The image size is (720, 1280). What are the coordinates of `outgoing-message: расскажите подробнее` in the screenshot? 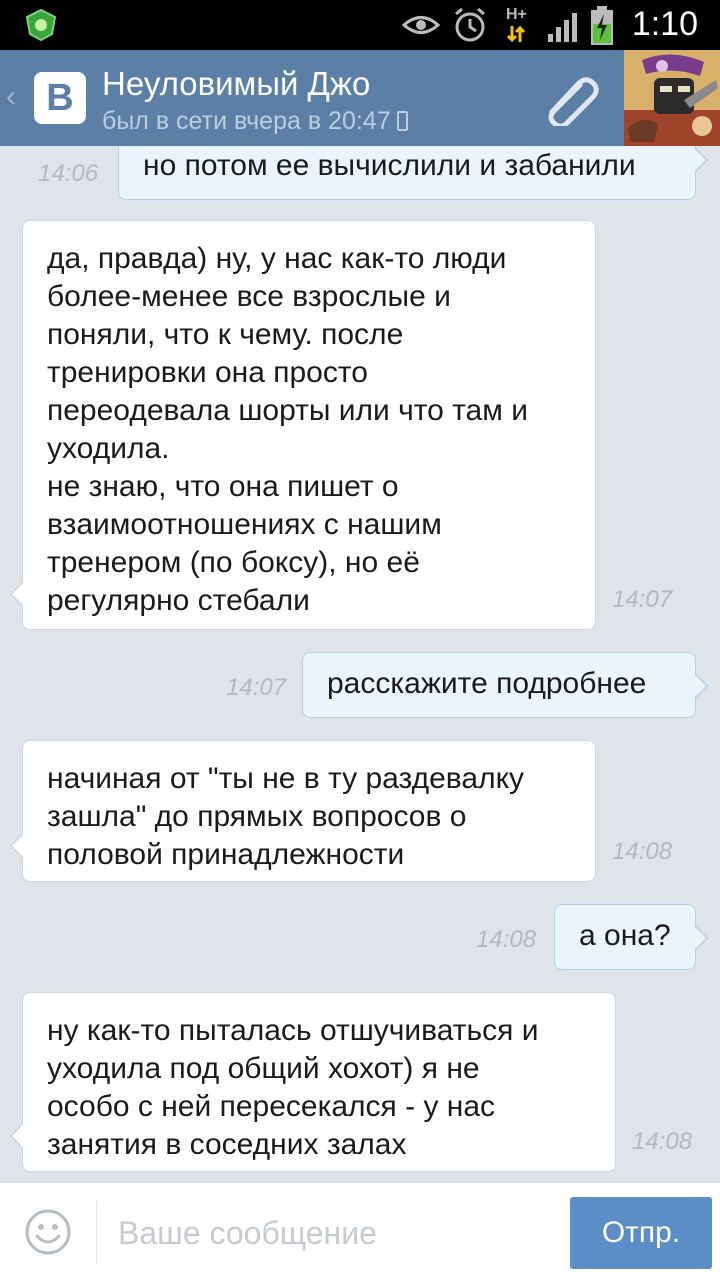 It's located at (505, 685).